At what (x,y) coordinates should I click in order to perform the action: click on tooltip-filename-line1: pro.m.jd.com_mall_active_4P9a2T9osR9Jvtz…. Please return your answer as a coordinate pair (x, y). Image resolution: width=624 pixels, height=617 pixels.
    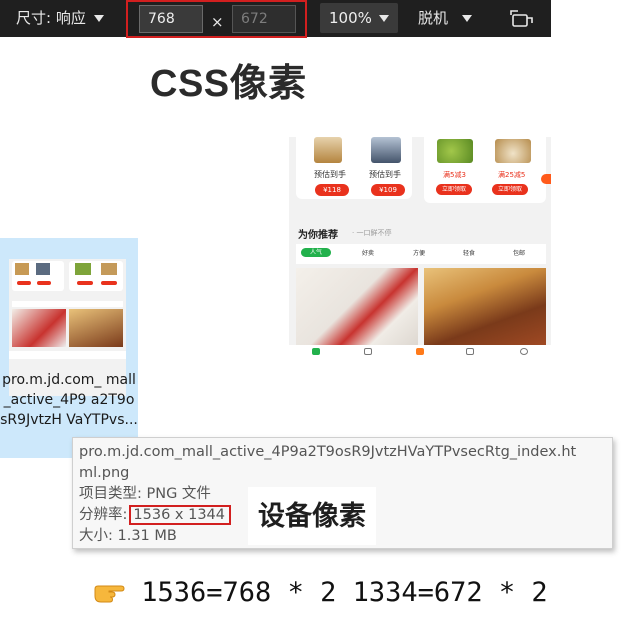
    Looking at the image, I should click on (328, 452).